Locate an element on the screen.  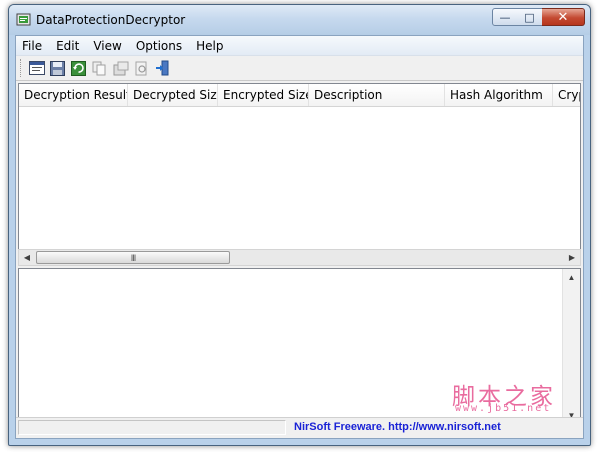
toolbar-grip is located at coordinates (22, 68).